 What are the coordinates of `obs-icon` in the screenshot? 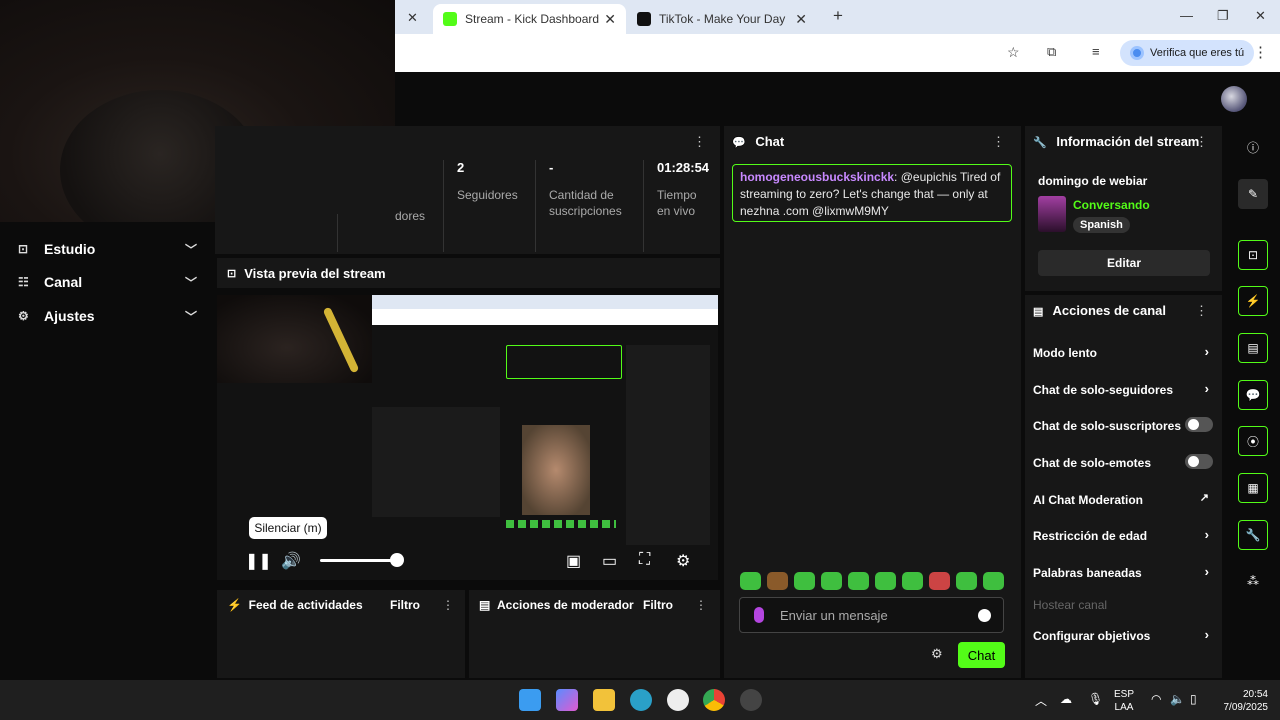 It's located at (751, 700).